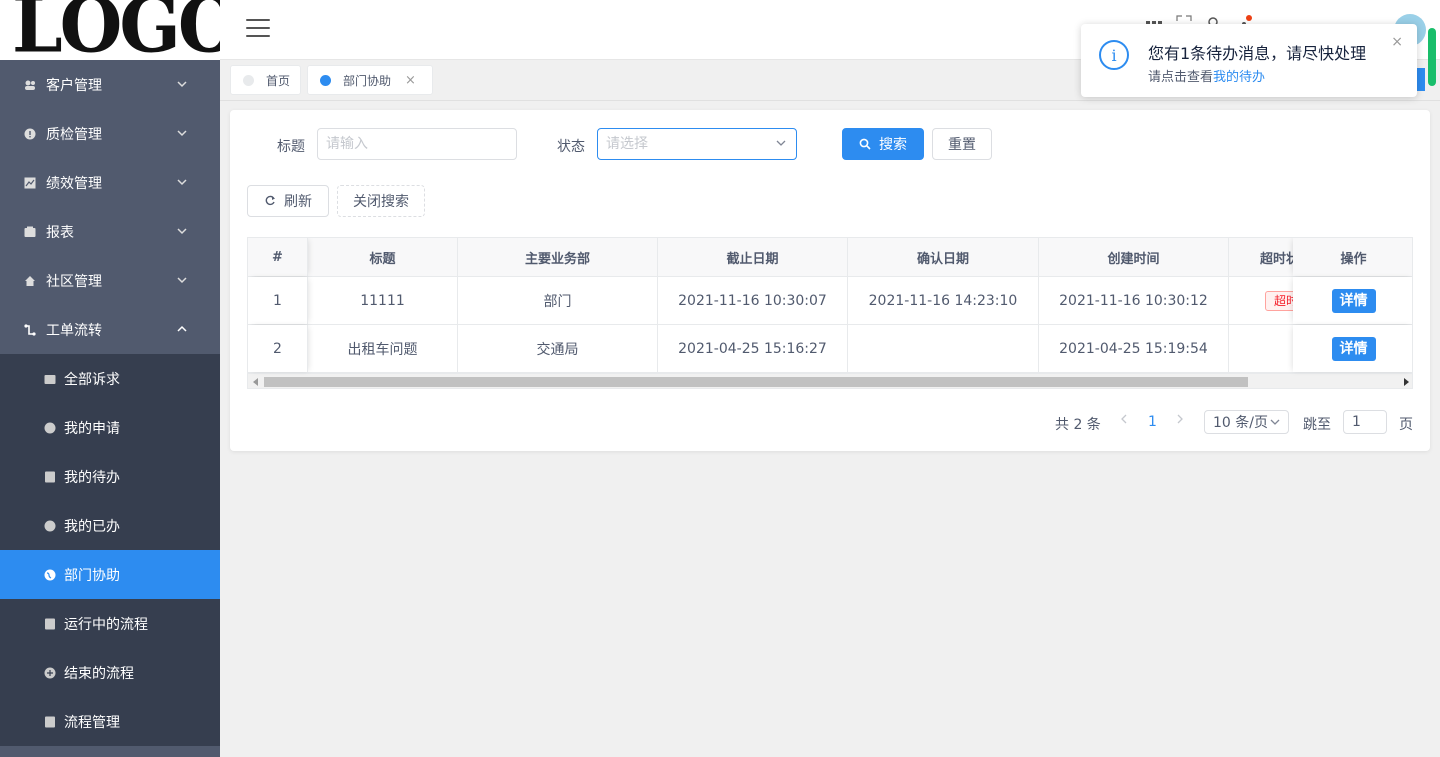 This screenshot has width=1440, height=757. Describe the element at coordinates (74, 85) in the screenshot. I see `menu-label: 客户管理` at that location.